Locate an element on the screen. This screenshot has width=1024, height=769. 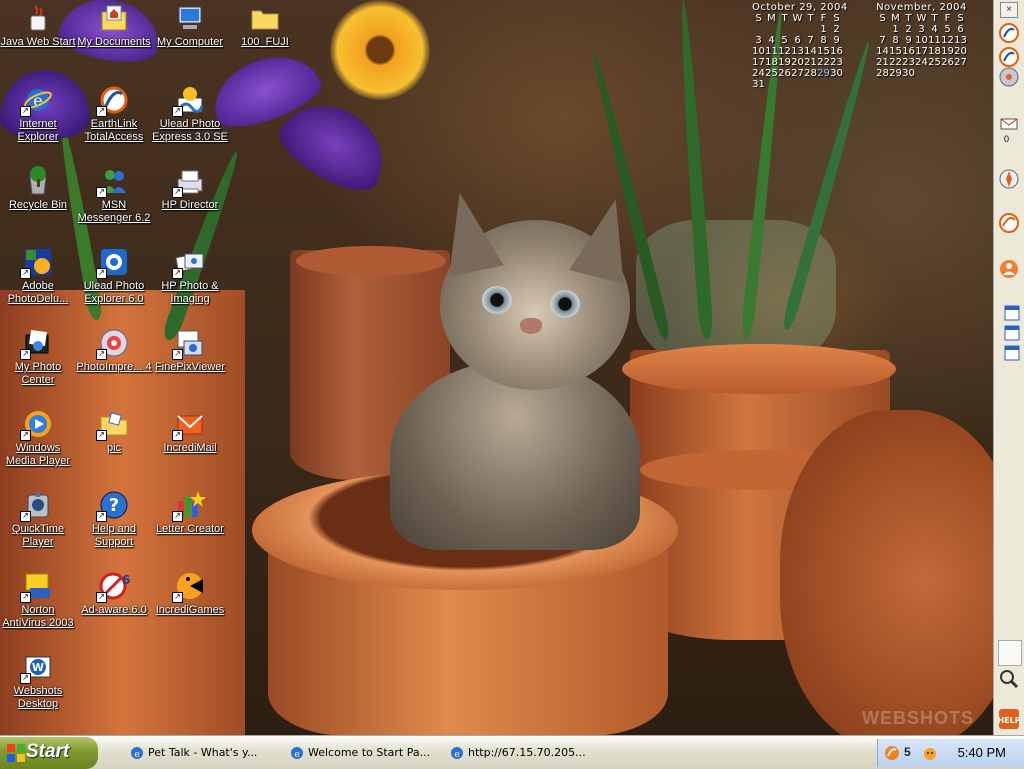
calendar-date: 5 is located at coordinates (784, 40).